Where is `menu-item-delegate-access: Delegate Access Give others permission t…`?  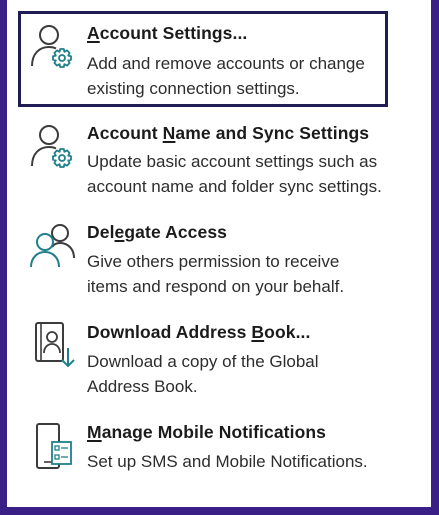 menu-item-delegate-access: Delegate Access Give others permission t… is located at coordinates (203, 258).